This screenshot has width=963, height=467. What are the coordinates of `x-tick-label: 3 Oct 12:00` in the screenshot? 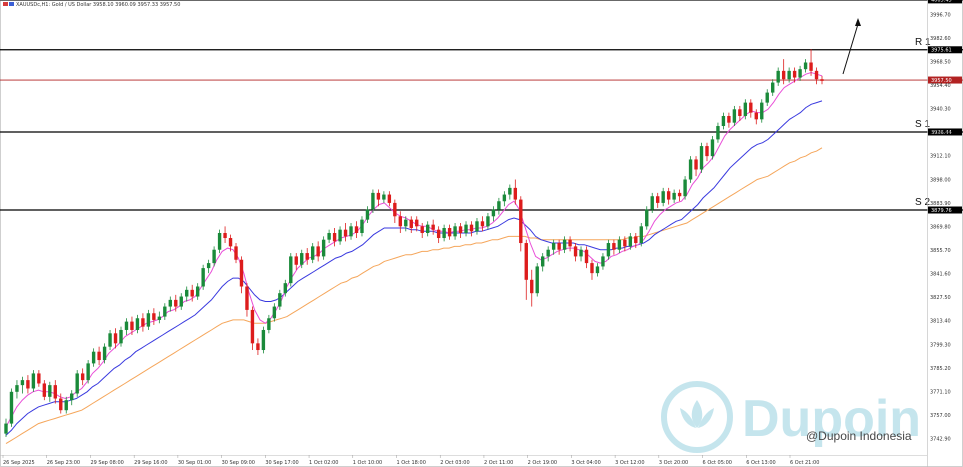 It's located at (629, 463).